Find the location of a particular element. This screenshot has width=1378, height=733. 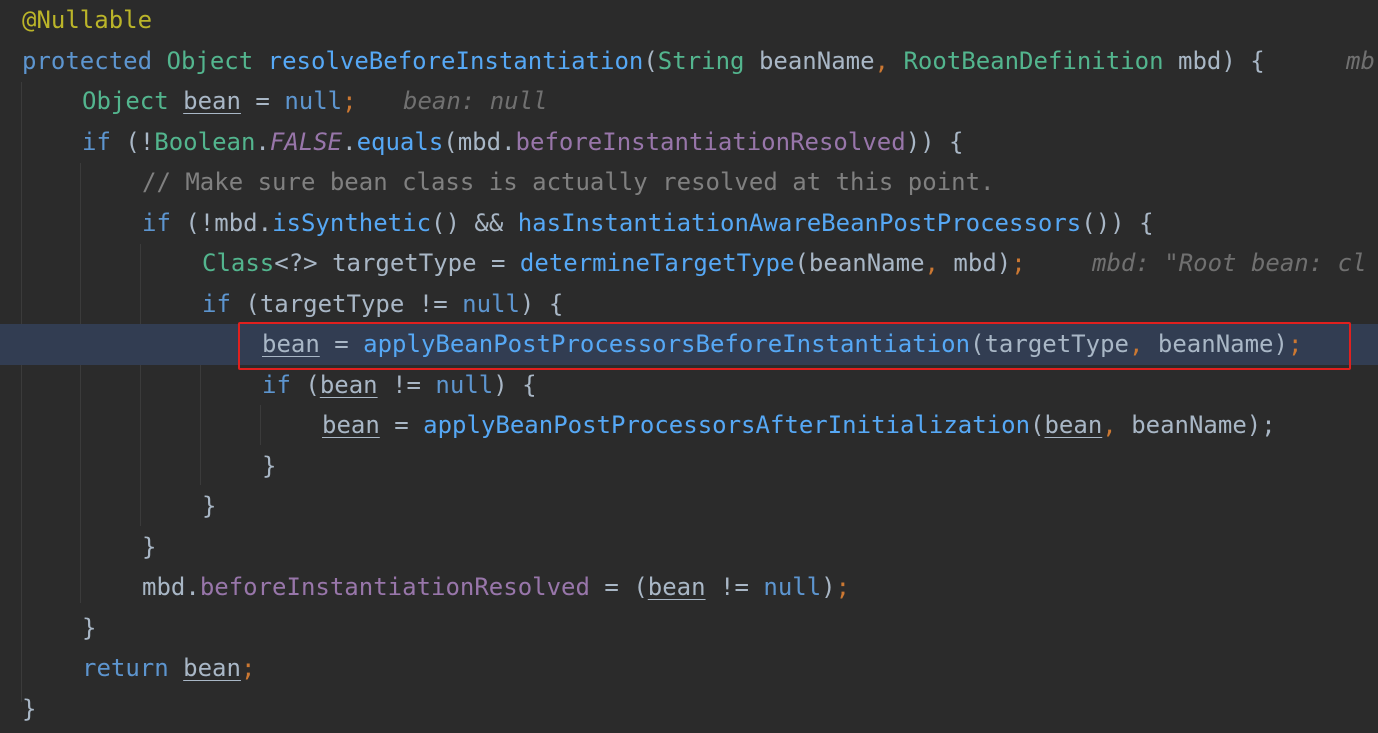

code-line: Object bean = null; bean: null is located at coordinates (689, 101).